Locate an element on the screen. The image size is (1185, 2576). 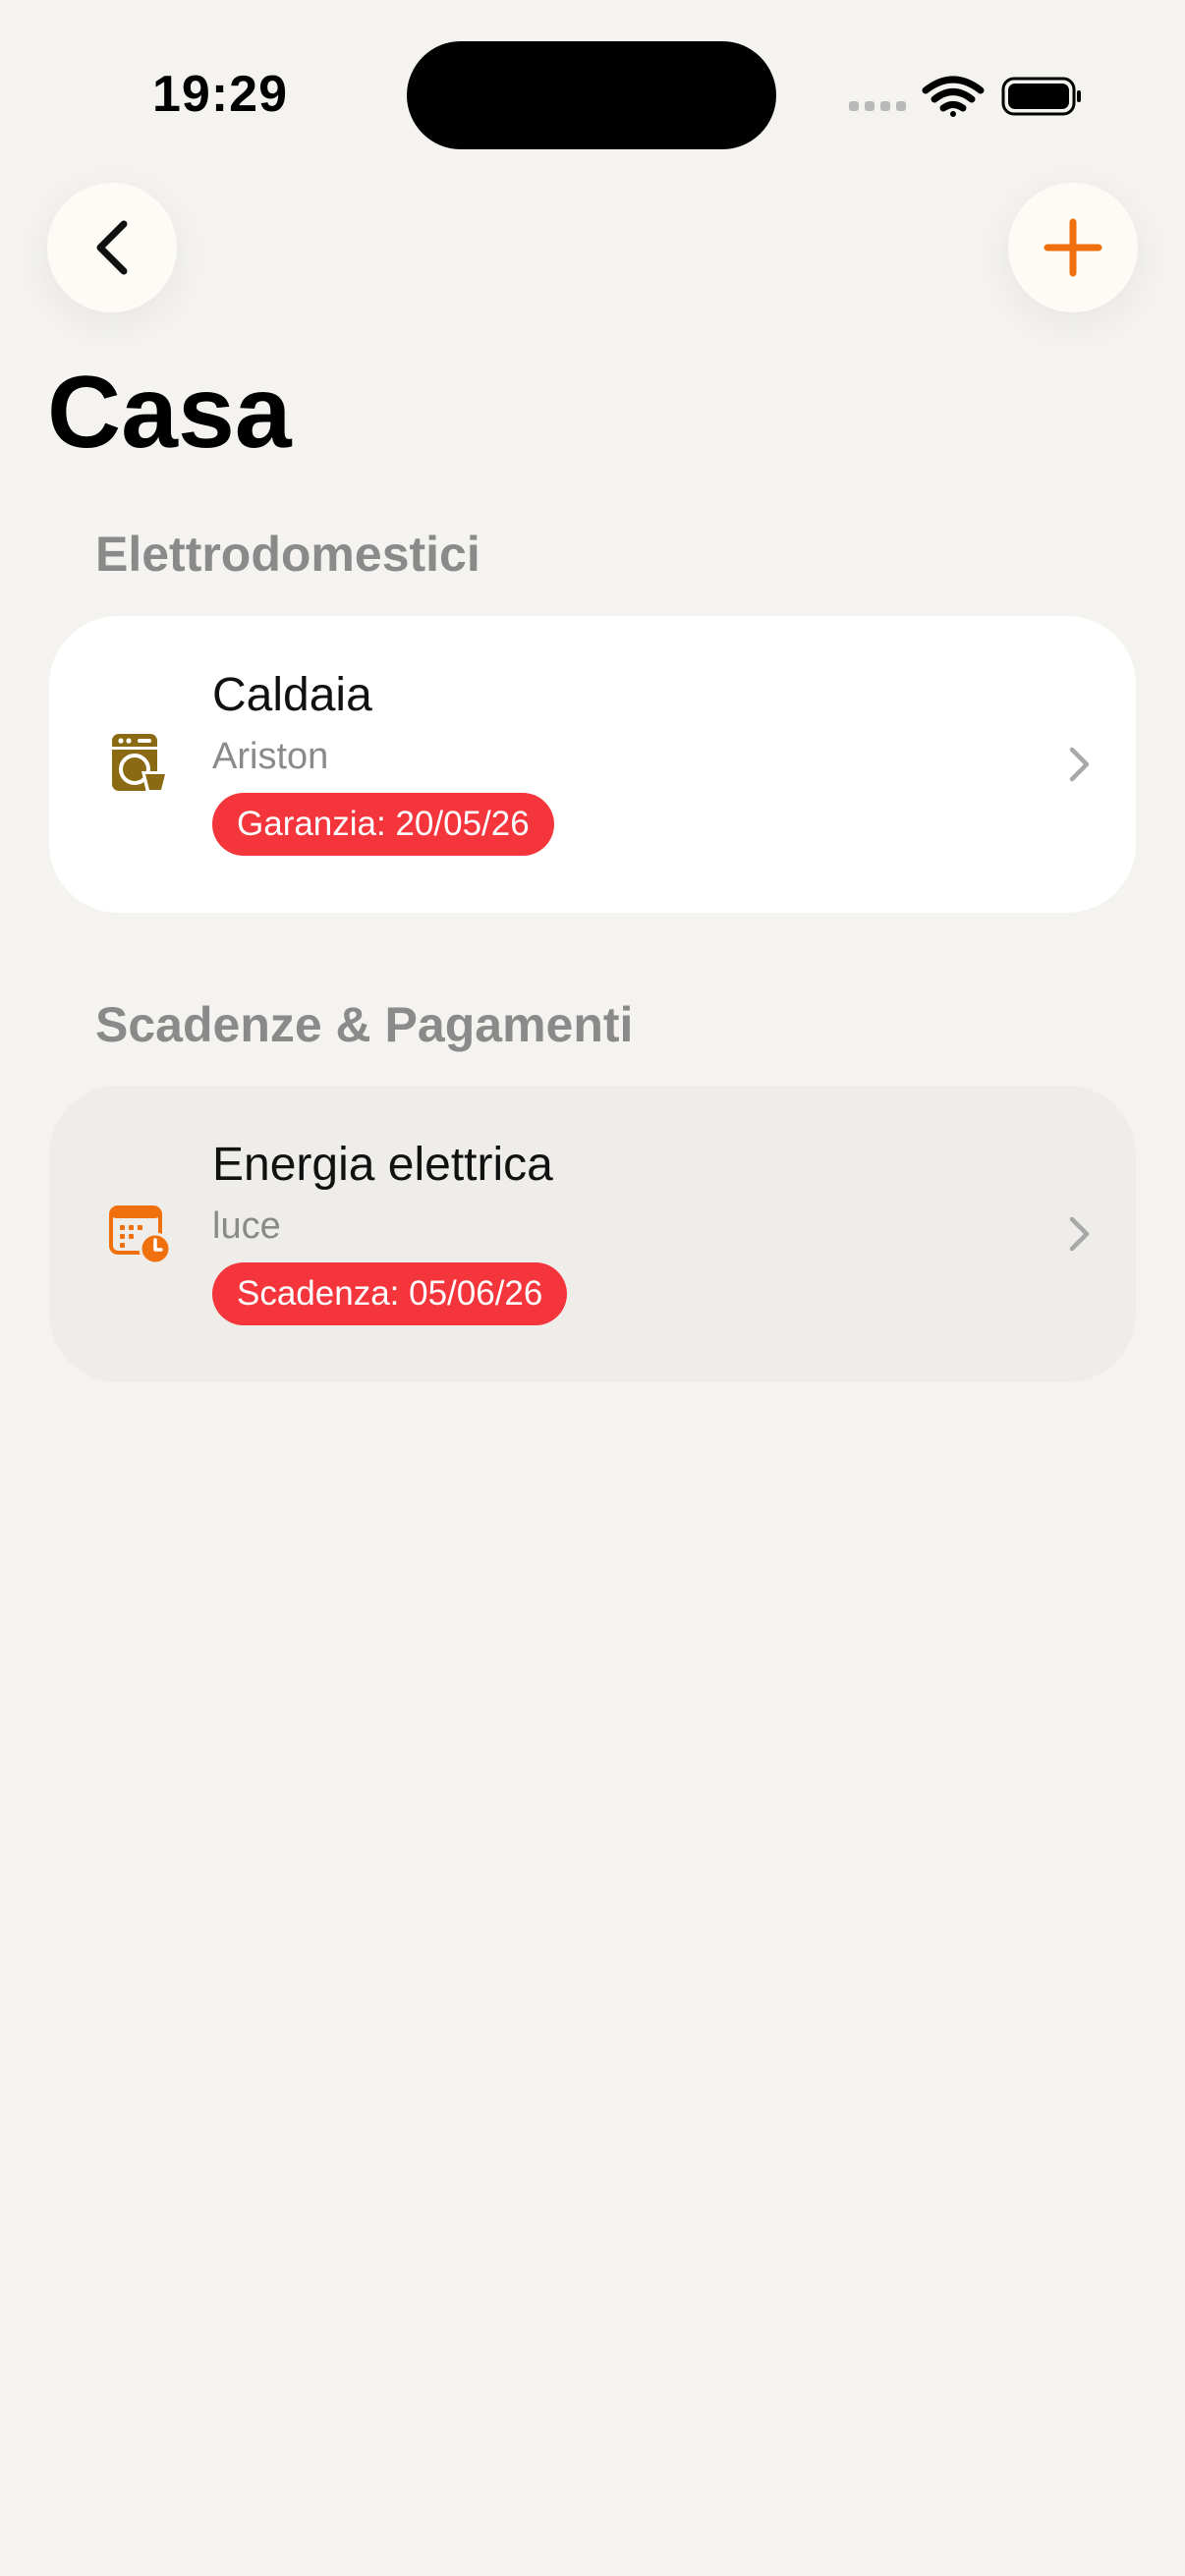
deadline-badge: Scadenza: 05/06/26 is located at coordinates (390, 1293).